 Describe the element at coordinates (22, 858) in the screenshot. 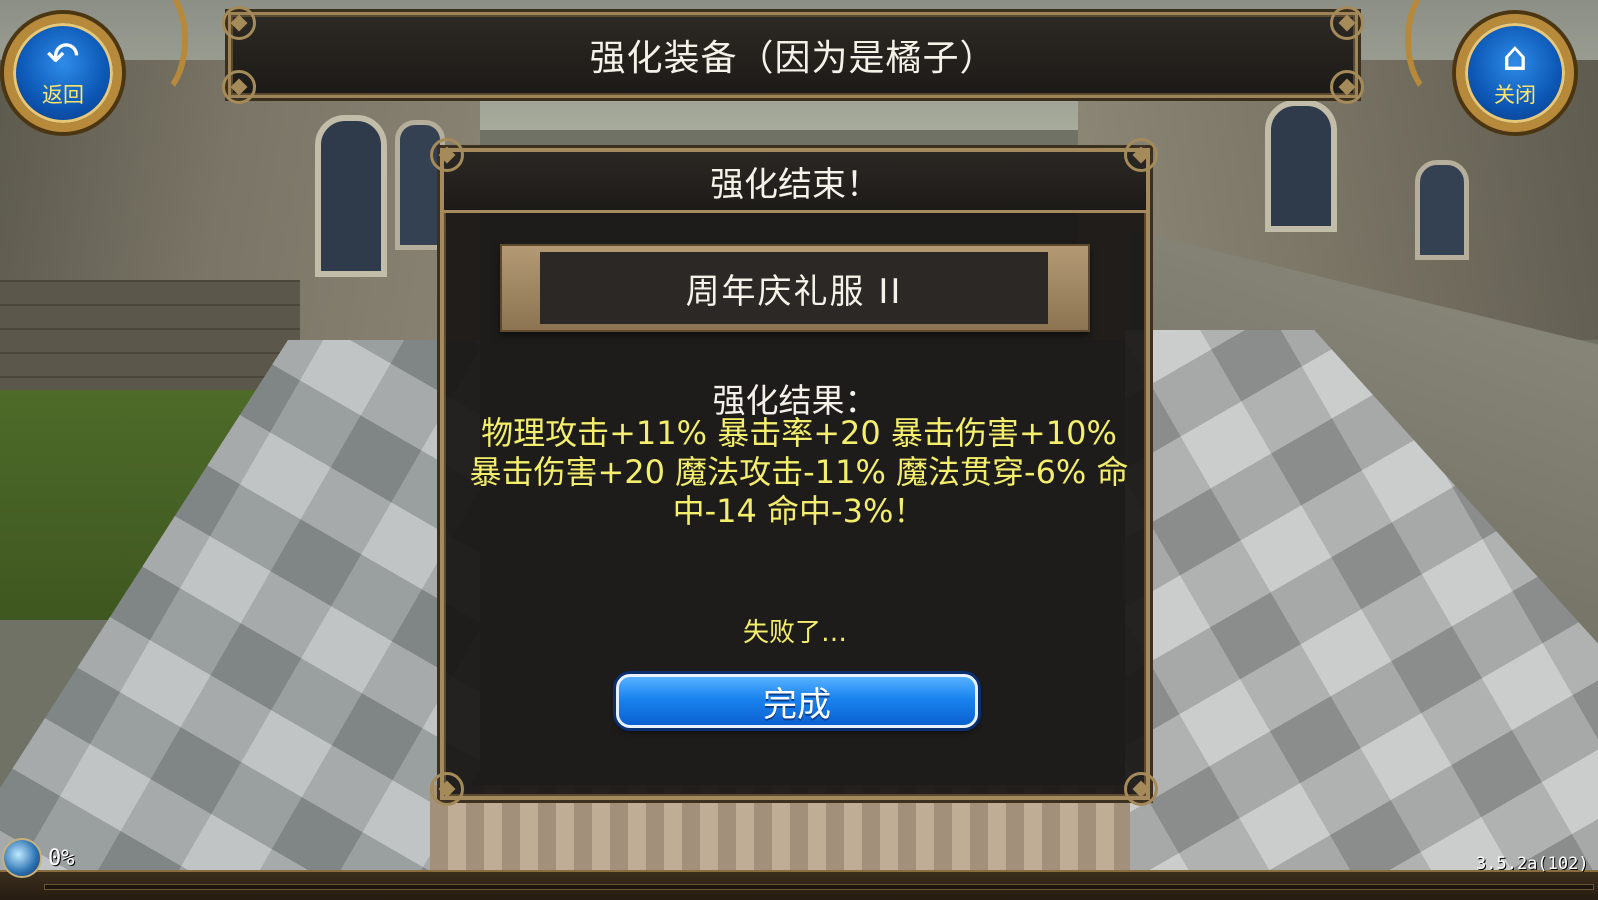

I see `exp-orb-icon` at that location.